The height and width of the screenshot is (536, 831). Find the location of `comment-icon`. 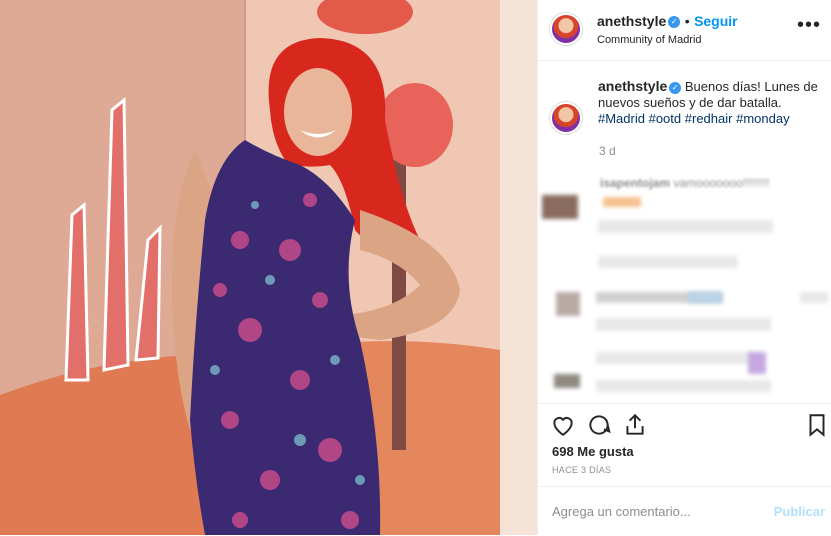

comment-icon is located at coordinates (599, 425).